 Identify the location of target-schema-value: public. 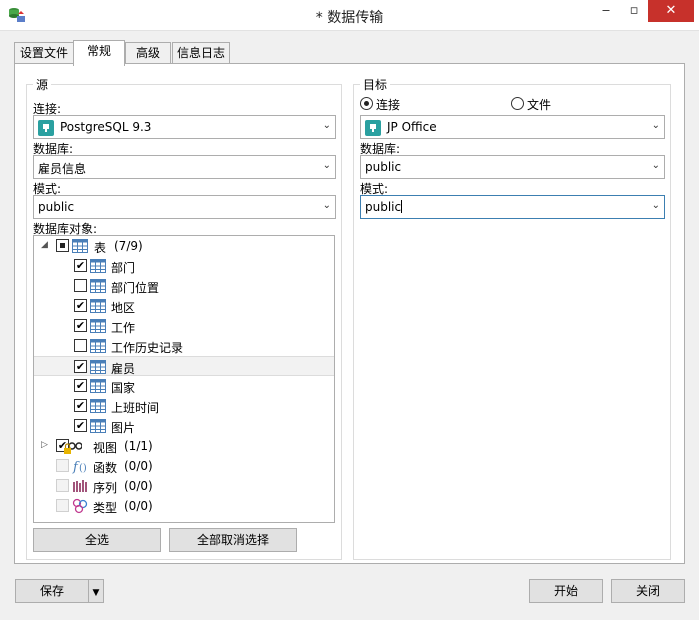
(383, 207).